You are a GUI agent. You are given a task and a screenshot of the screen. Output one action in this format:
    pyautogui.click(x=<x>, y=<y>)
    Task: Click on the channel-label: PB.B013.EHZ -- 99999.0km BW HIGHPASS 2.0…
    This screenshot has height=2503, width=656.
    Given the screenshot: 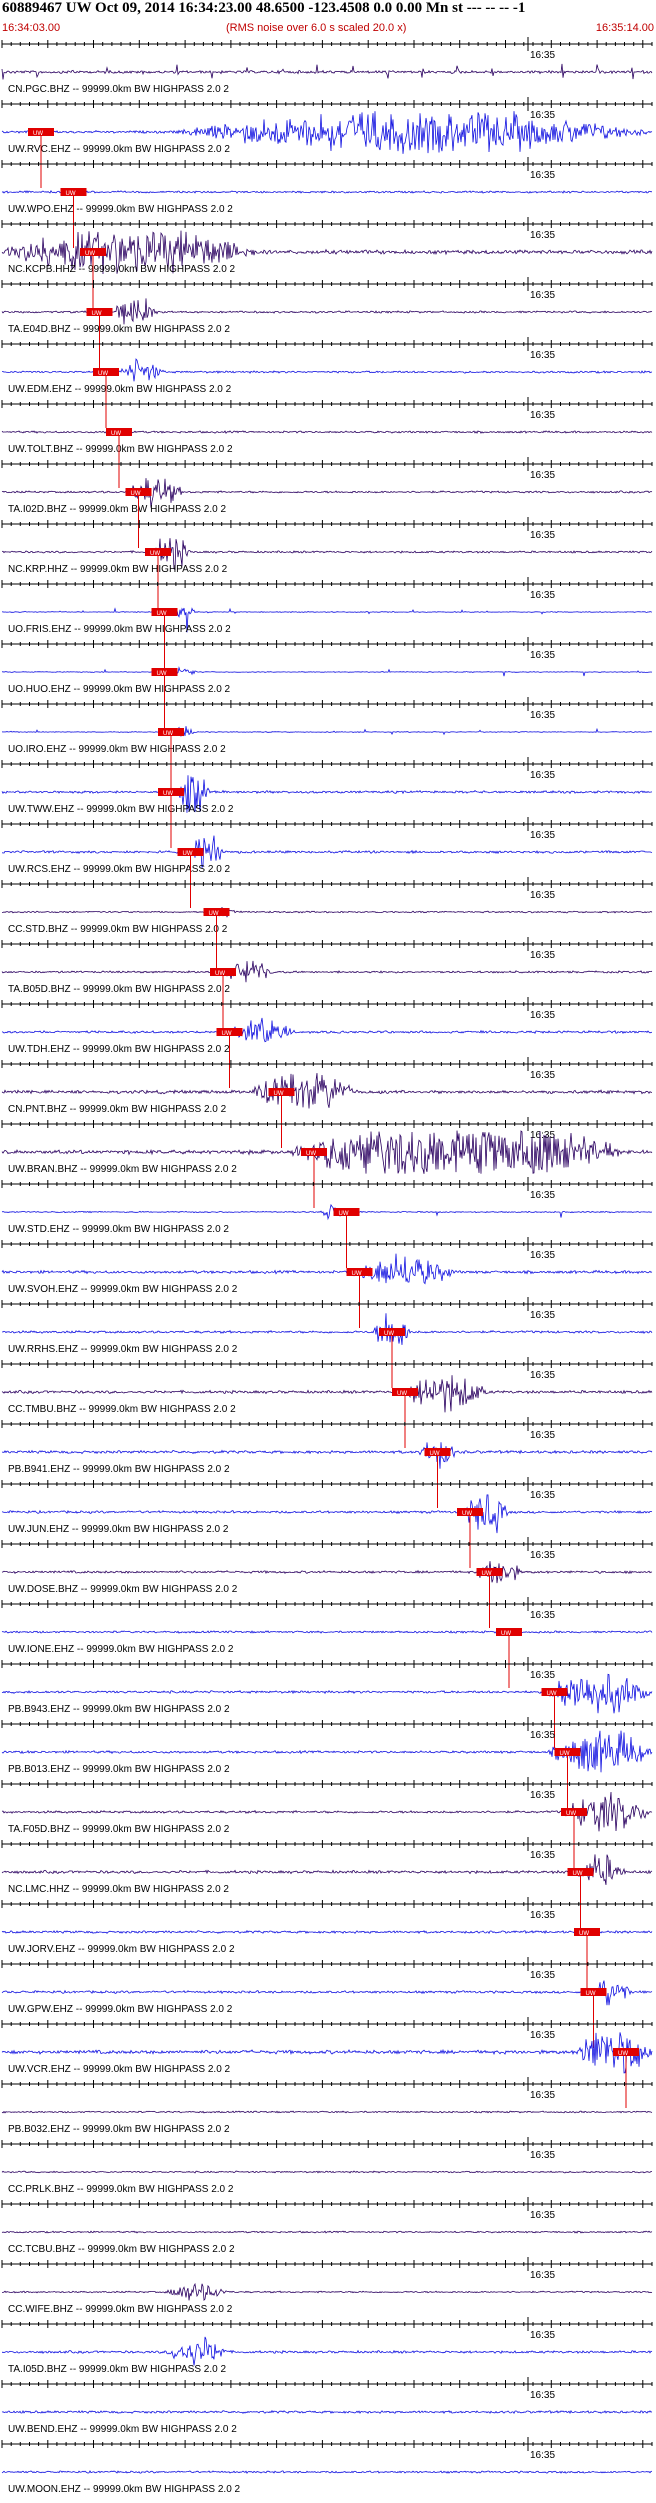 What is the action you would take?
    pyautogui.click(x=119, y=1769)
    